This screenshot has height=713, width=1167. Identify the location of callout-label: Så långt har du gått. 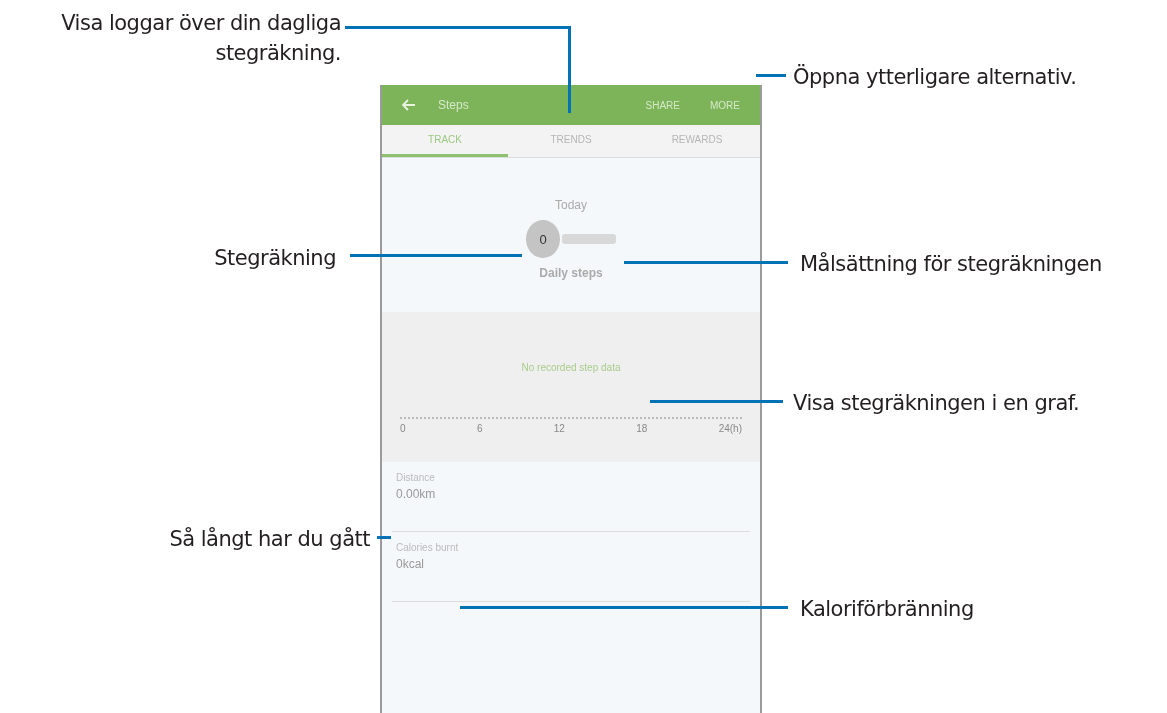
(269, 539).